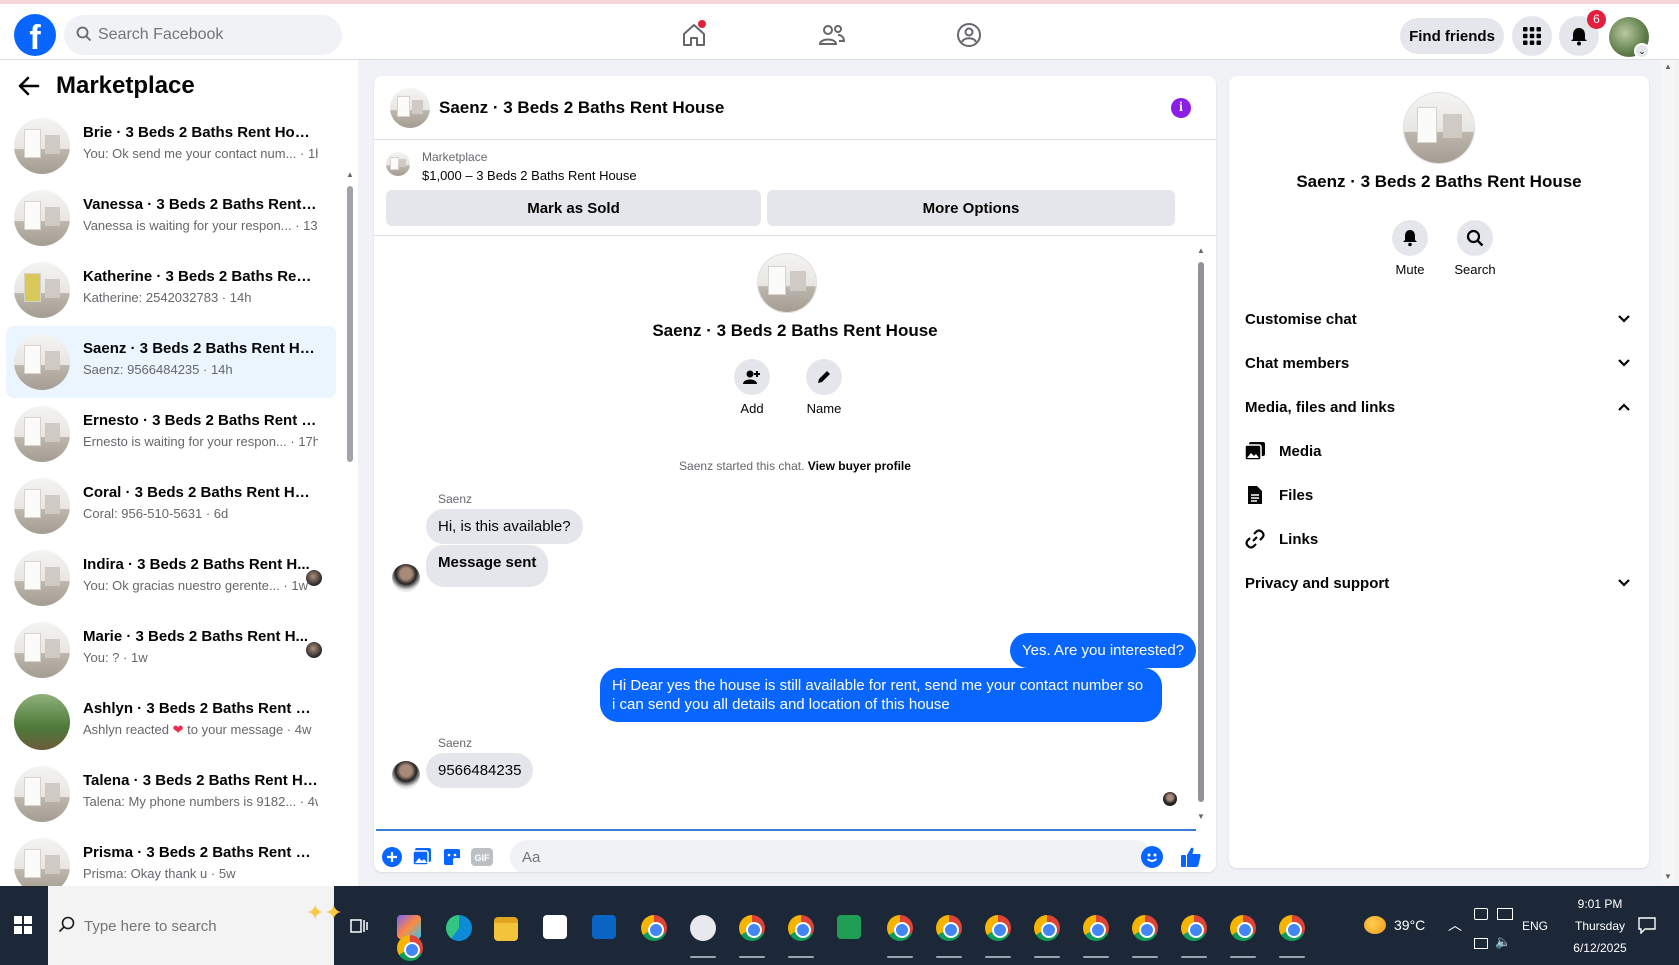 Image resolution: width=1679 pixels, height=965 pixels. Describe the element at coordinates (29, 86) in the screenshot. I see `back-arrow-icon` at that location.